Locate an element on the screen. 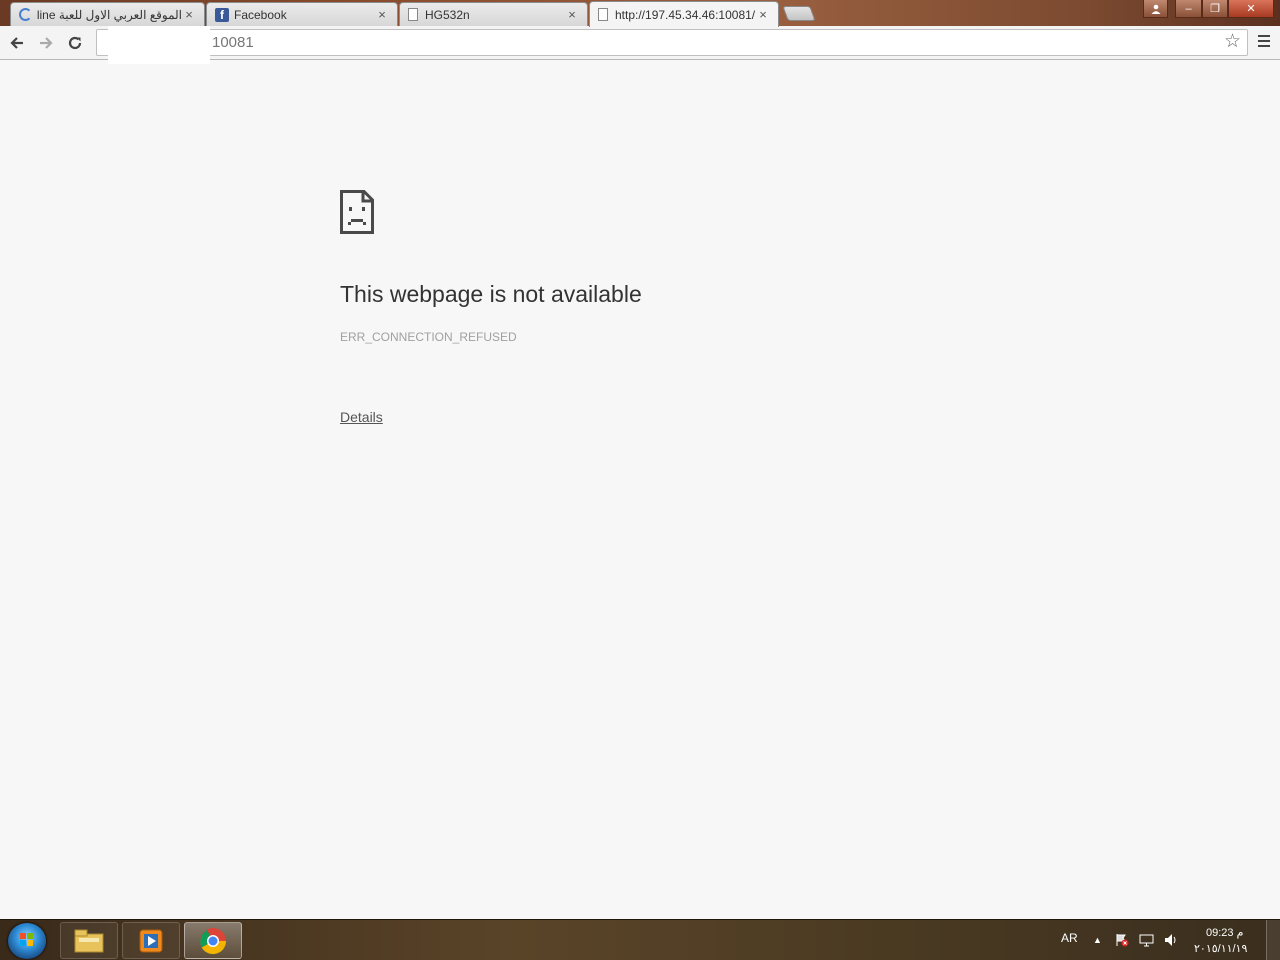 The image size is (1280, 960). action-center-flag-icon is located at coordinates (1122, 940).